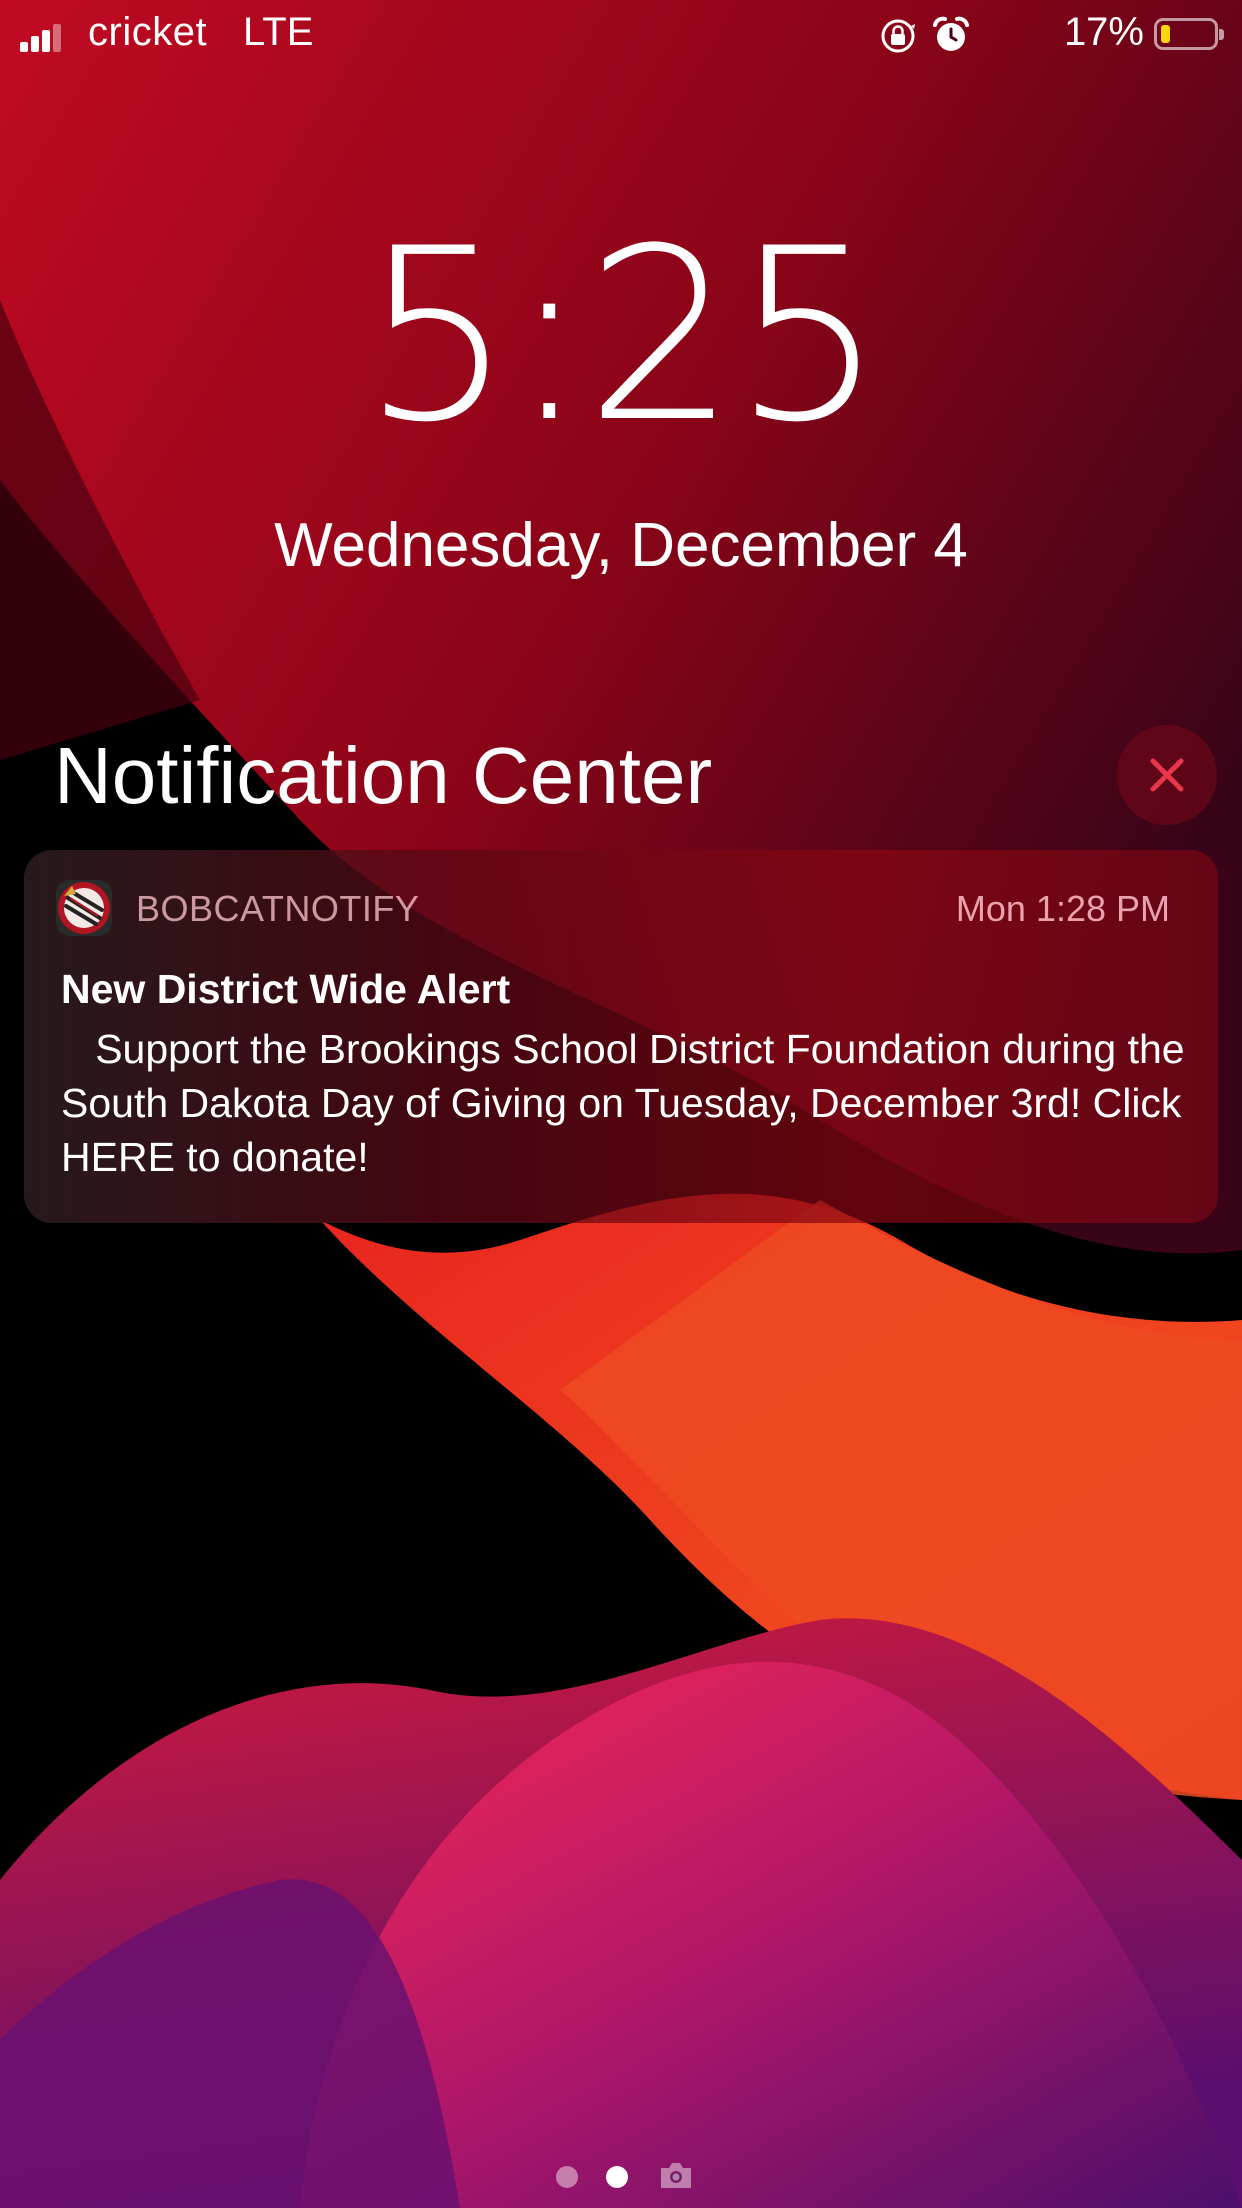 The width and height of the screenshot is (1242, 2208). I want to click on alarm-icon, so click(951, 33).